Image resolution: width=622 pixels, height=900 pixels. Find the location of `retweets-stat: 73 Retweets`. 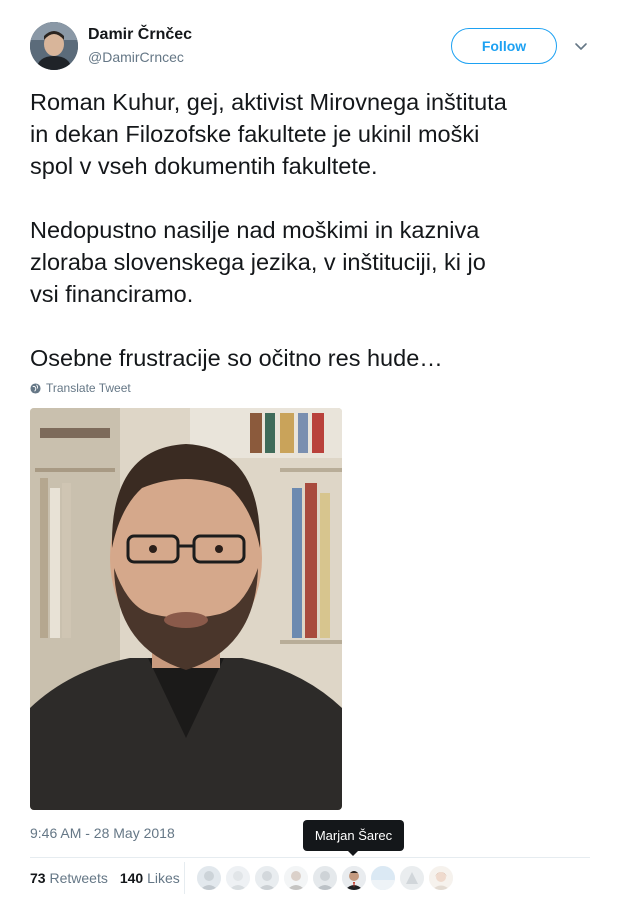

retweets-stat: 73 Retweets is located at coordinates (69, 878).